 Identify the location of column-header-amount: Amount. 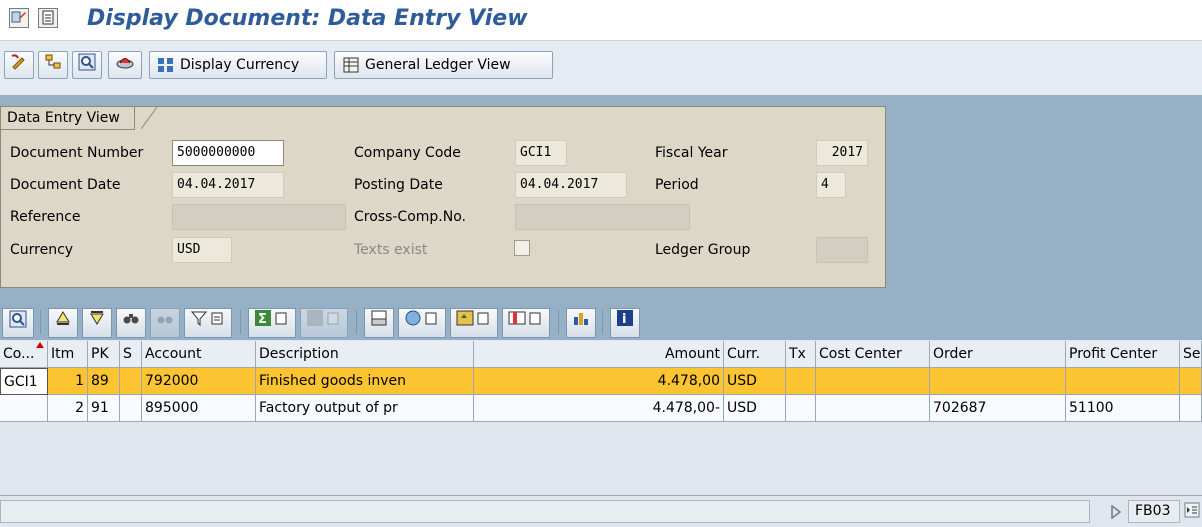
(599, 354).